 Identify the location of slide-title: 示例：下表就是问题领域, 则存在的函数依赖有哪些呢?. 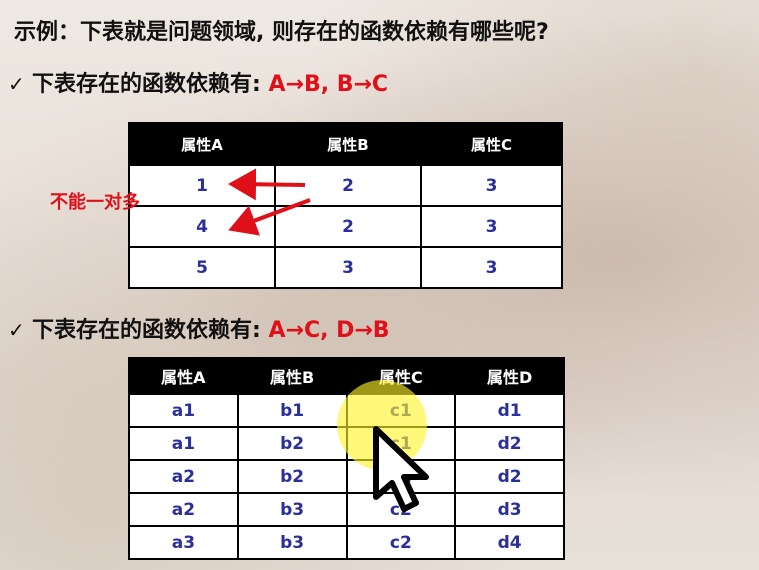
(281, 32).